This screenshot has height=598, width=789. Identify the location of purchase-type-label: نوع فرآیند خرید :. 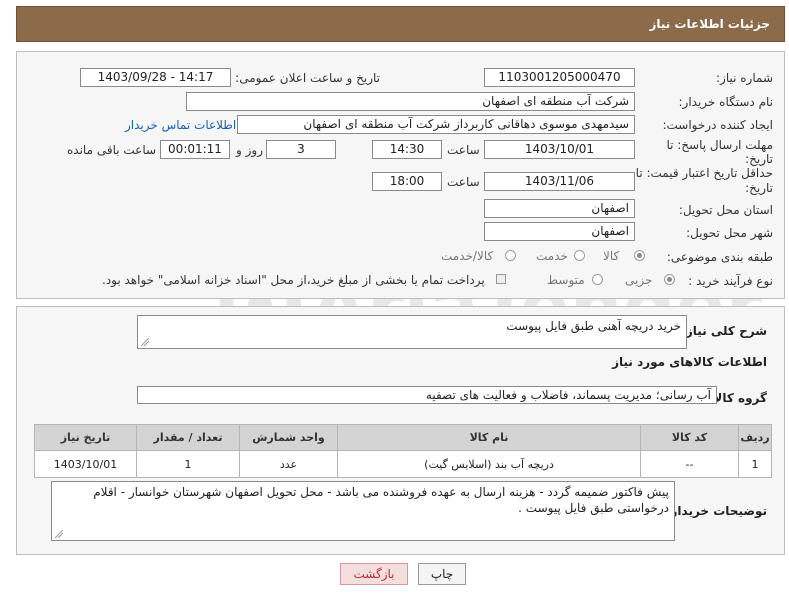
(730, 281).